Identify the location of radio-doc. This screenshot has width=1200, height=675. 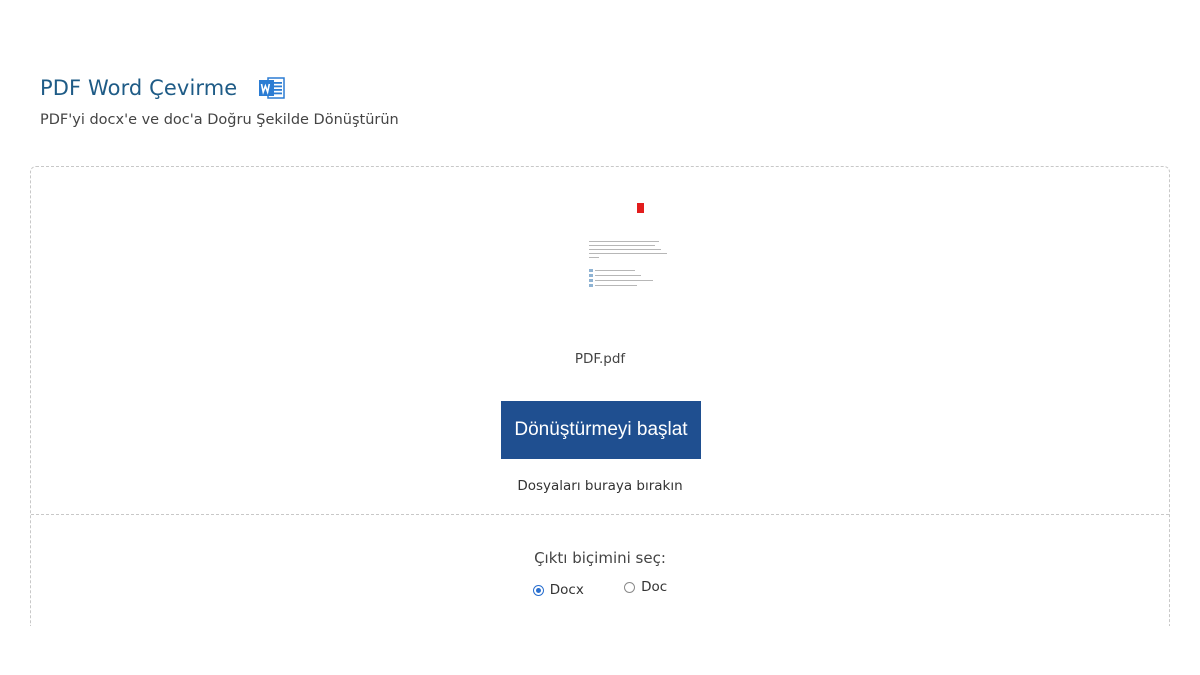
(630, 587).